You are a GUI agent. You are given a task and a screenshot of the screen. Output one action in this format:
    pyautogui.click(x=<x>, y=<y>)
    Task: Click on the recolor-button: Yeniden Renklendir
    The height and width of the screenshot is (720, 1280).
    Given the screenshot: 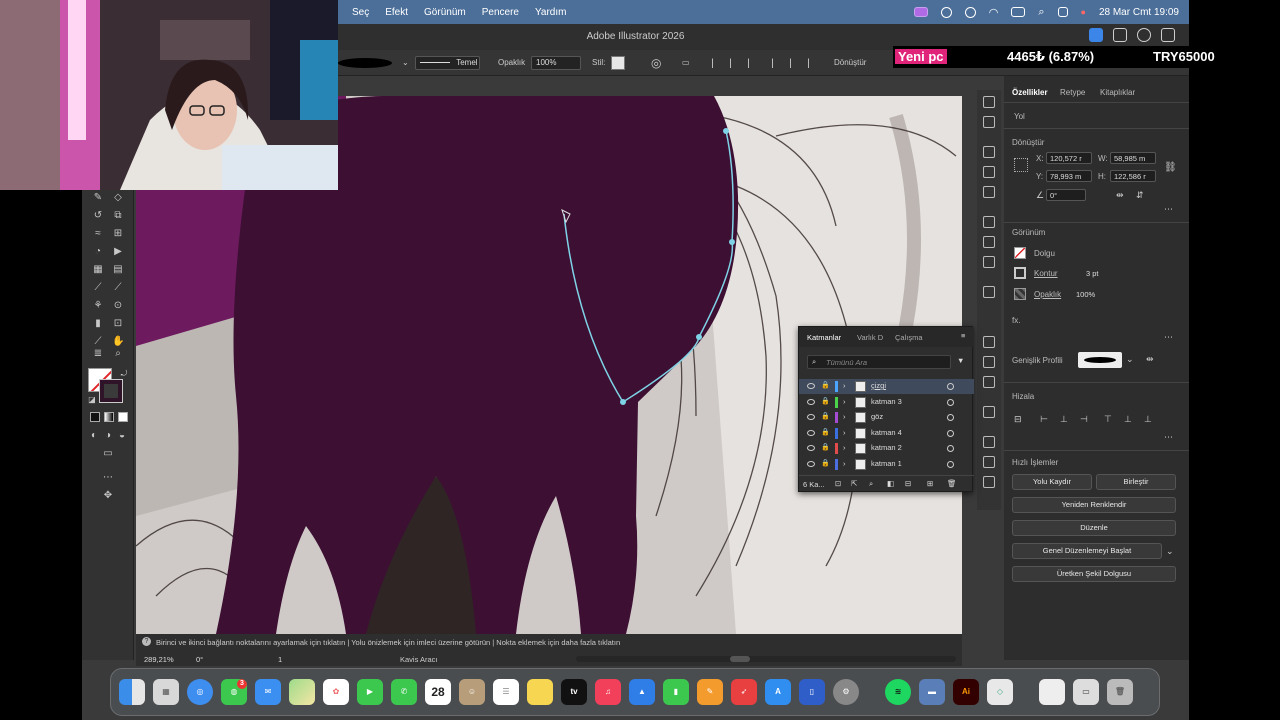 What is the action you would take?
    pyautogui.click(x=1094, y=505)
    